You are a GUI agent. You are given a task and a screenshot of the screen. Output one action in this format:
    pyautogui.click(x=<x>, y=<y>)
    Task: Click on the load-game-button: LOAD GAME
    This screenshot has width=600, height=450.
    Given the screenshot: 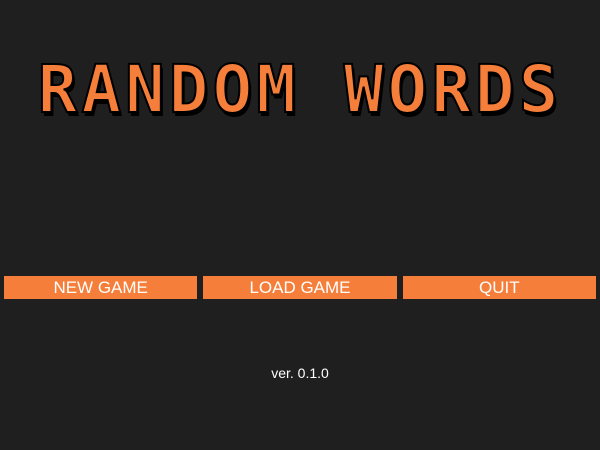 What is the action you would take?
    pyautogui.click(x=300, y=287)
    